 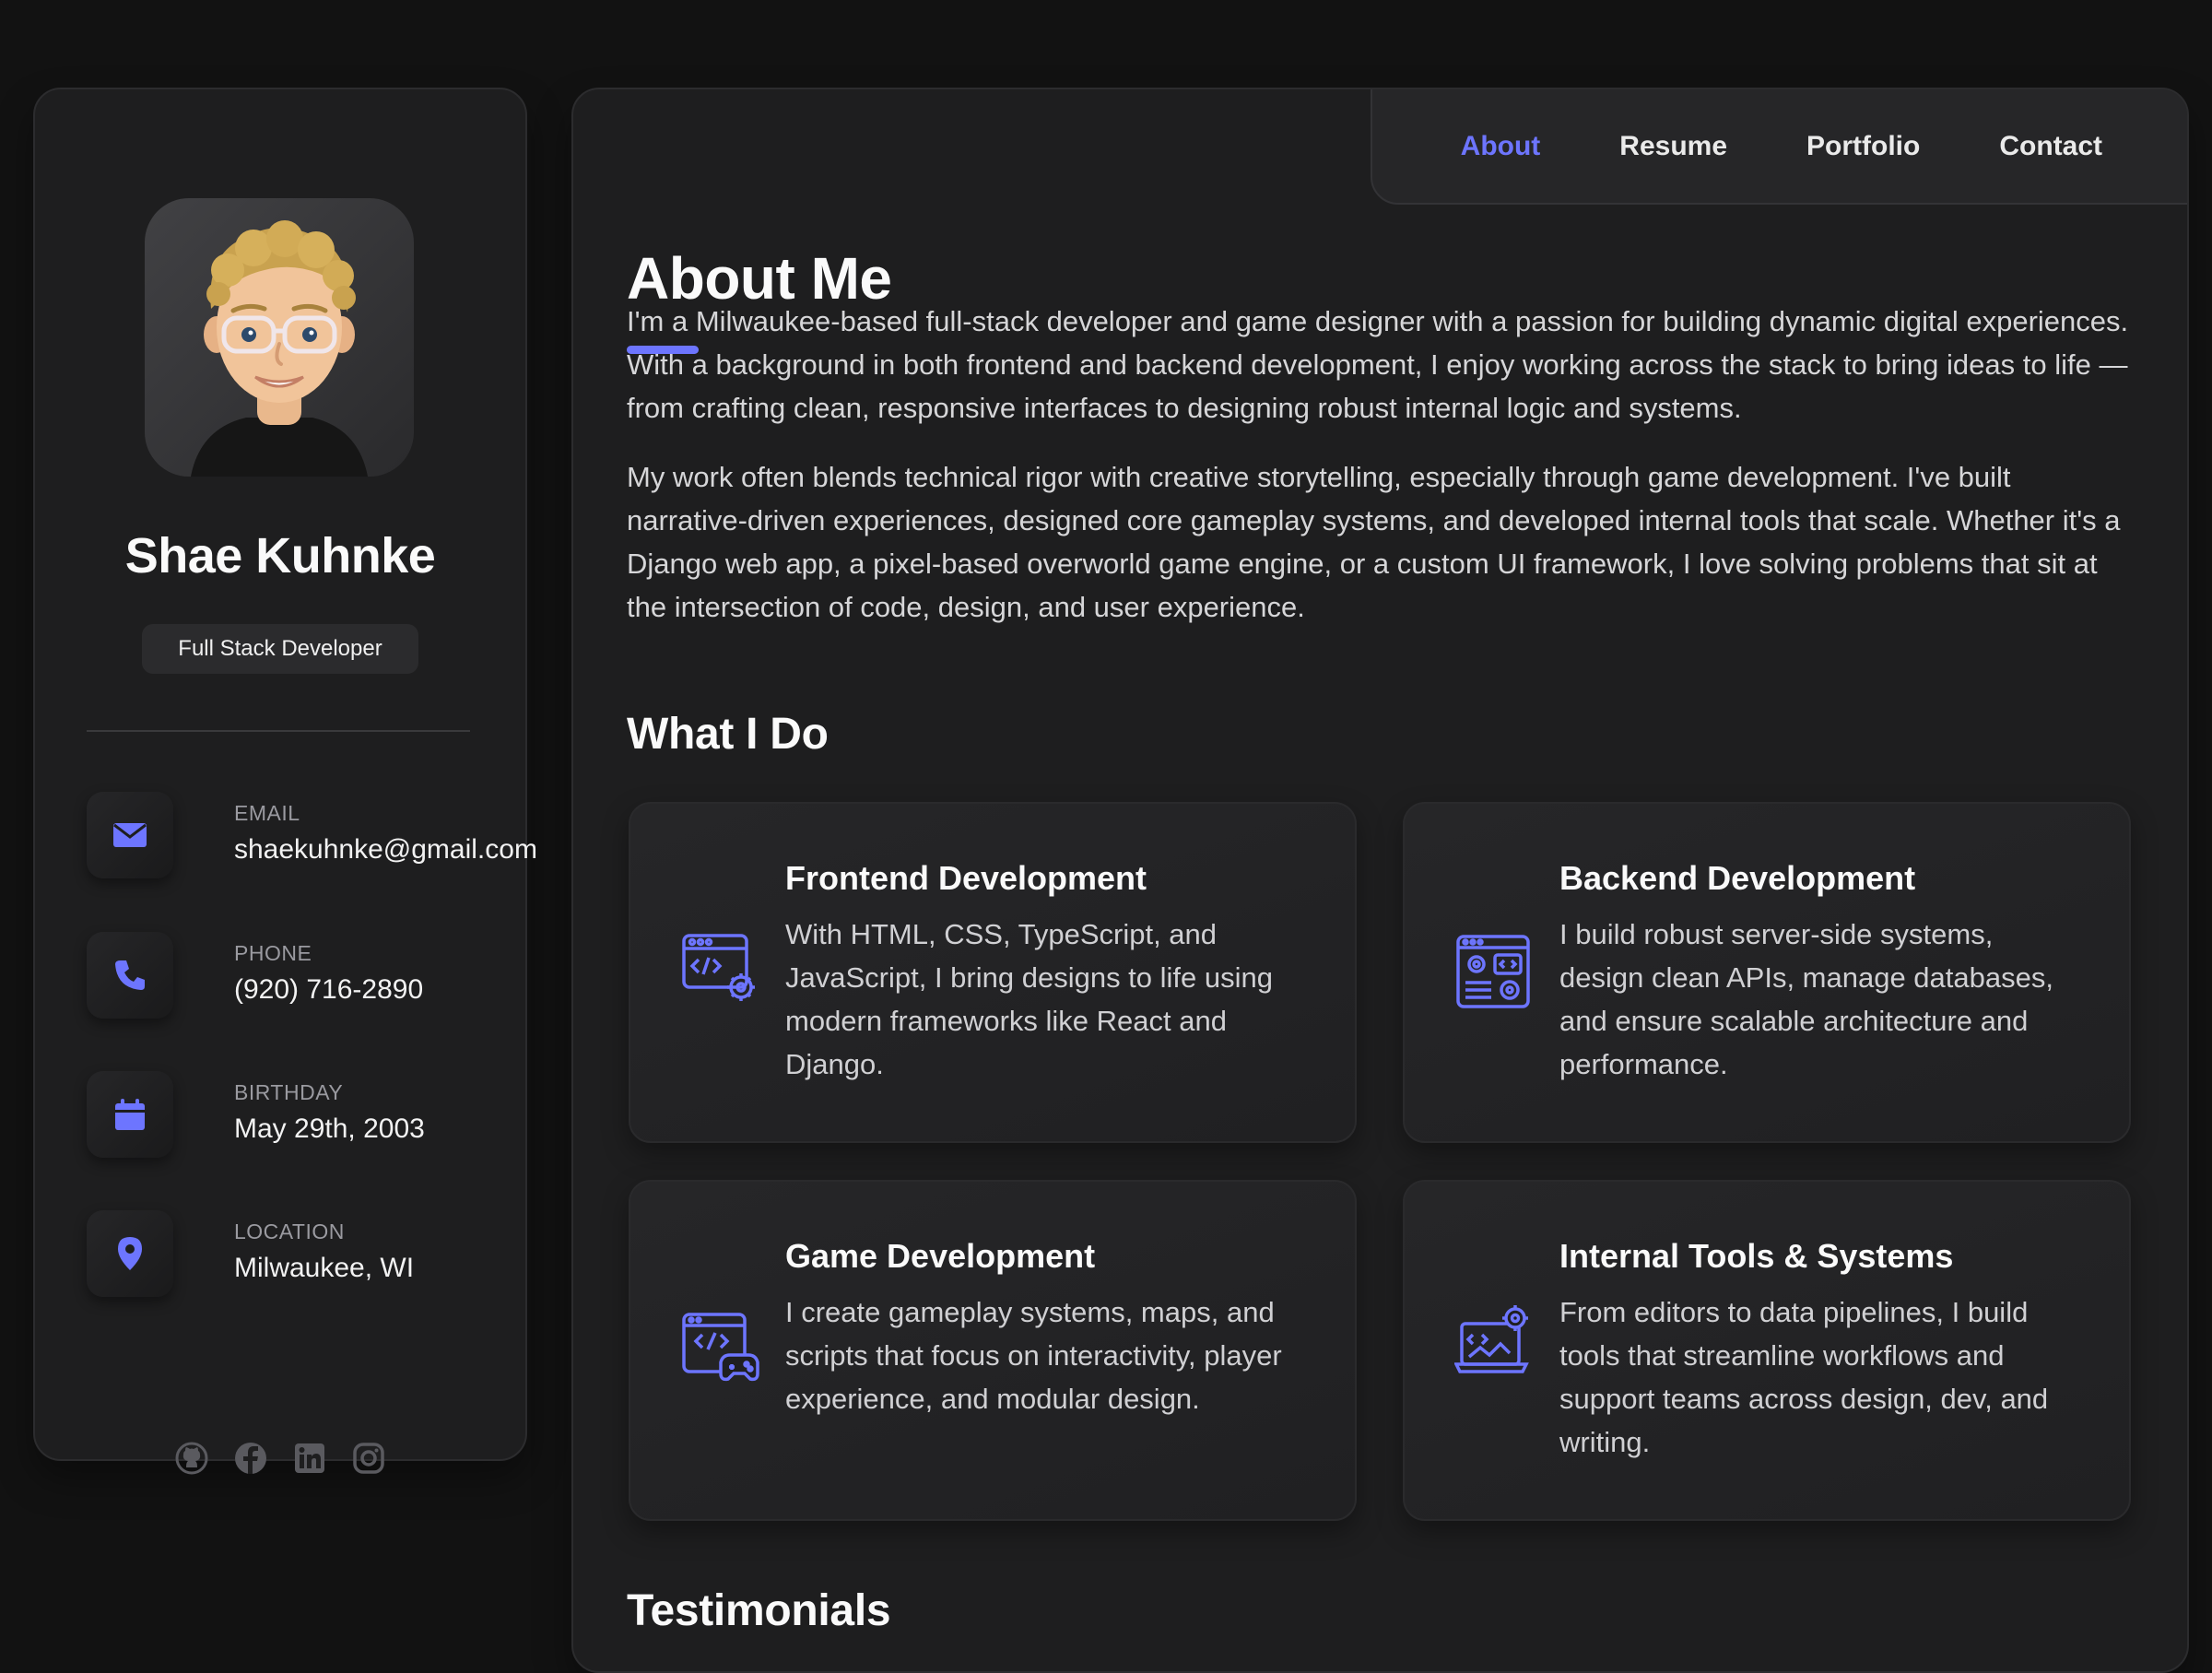 What do you see at coordinates (966, 878) in the screenshot?
I see `card-title: Frontend Development` at bounding box center [966, 878].